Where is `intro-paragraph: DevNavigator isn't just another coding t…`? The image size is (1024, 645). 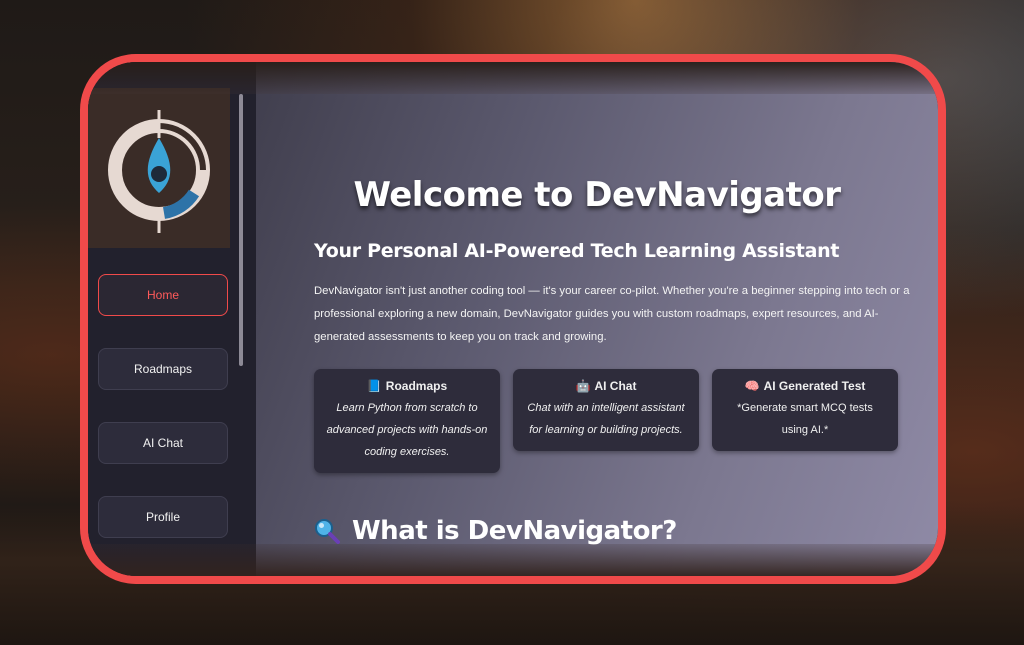 intro-paragraph: DevNavigator isn't just another coding t… is located at coordinates (612, 314).